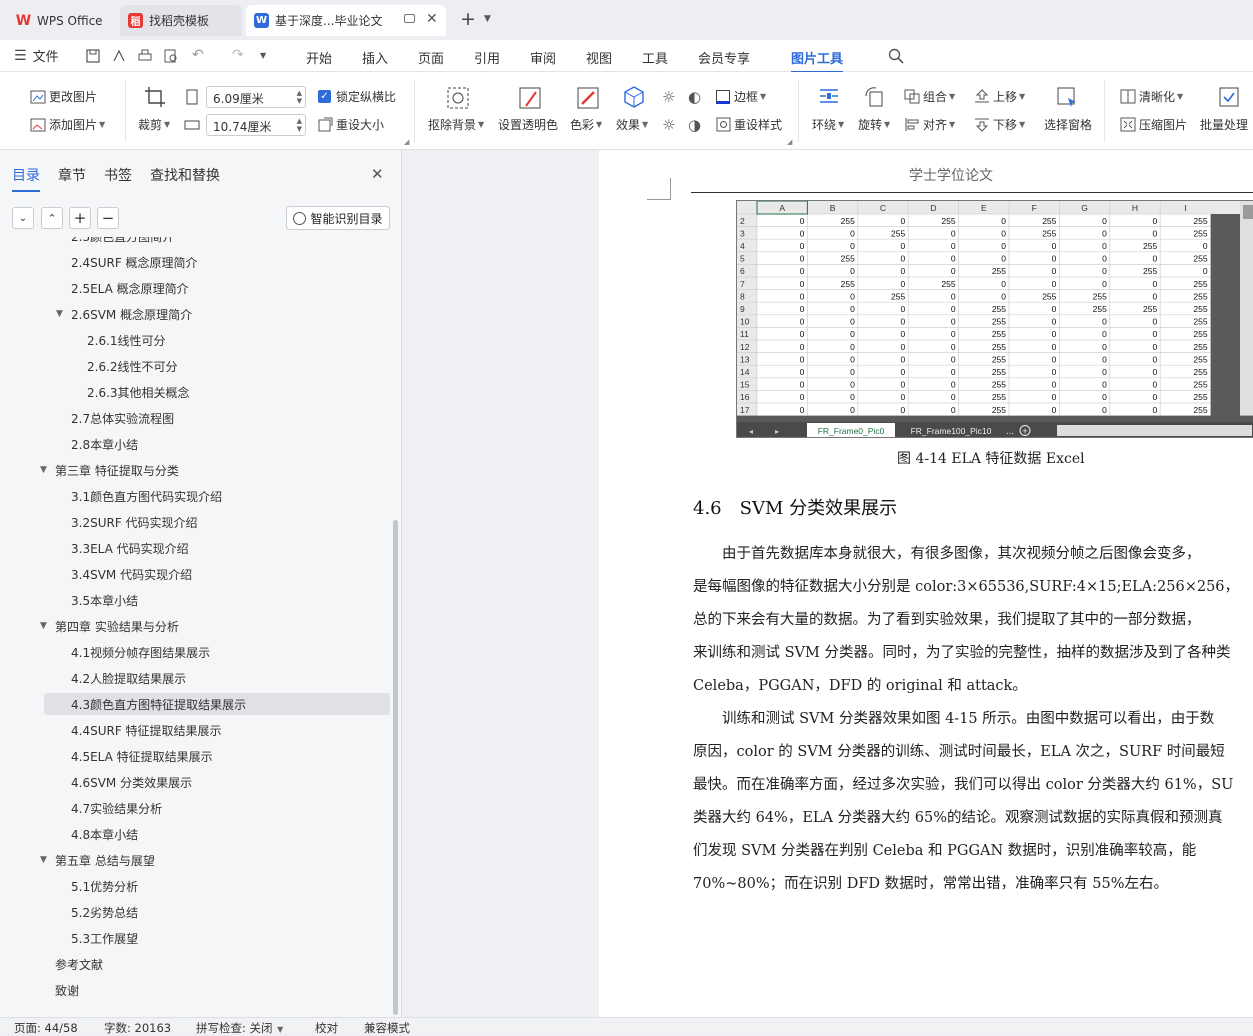 The height and width of the screenshot is (1036, 1253). I want to click on toc-item: 参考文献, so click(196, 964).